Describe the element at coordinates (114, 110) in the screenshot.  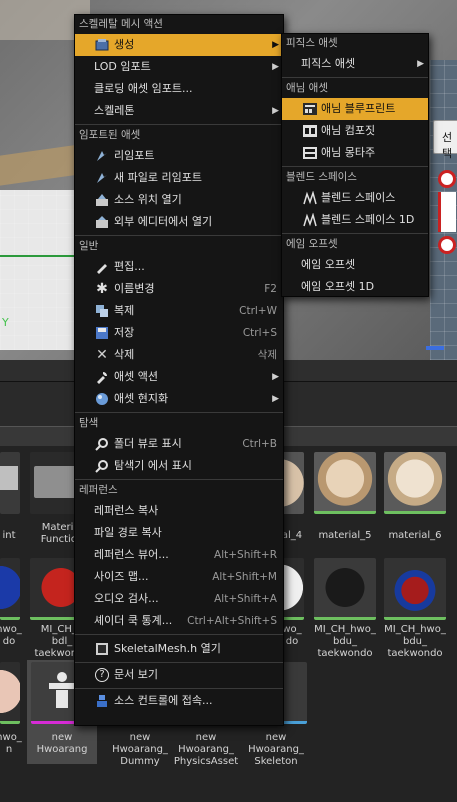
I see `menu-item-label: 스켈레톤` at that location.